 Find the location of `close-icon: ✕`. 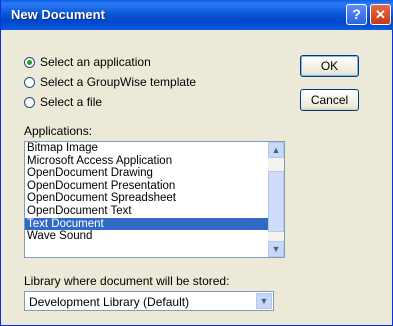

close-icon: ✕ is located at coordinates (380, 14).